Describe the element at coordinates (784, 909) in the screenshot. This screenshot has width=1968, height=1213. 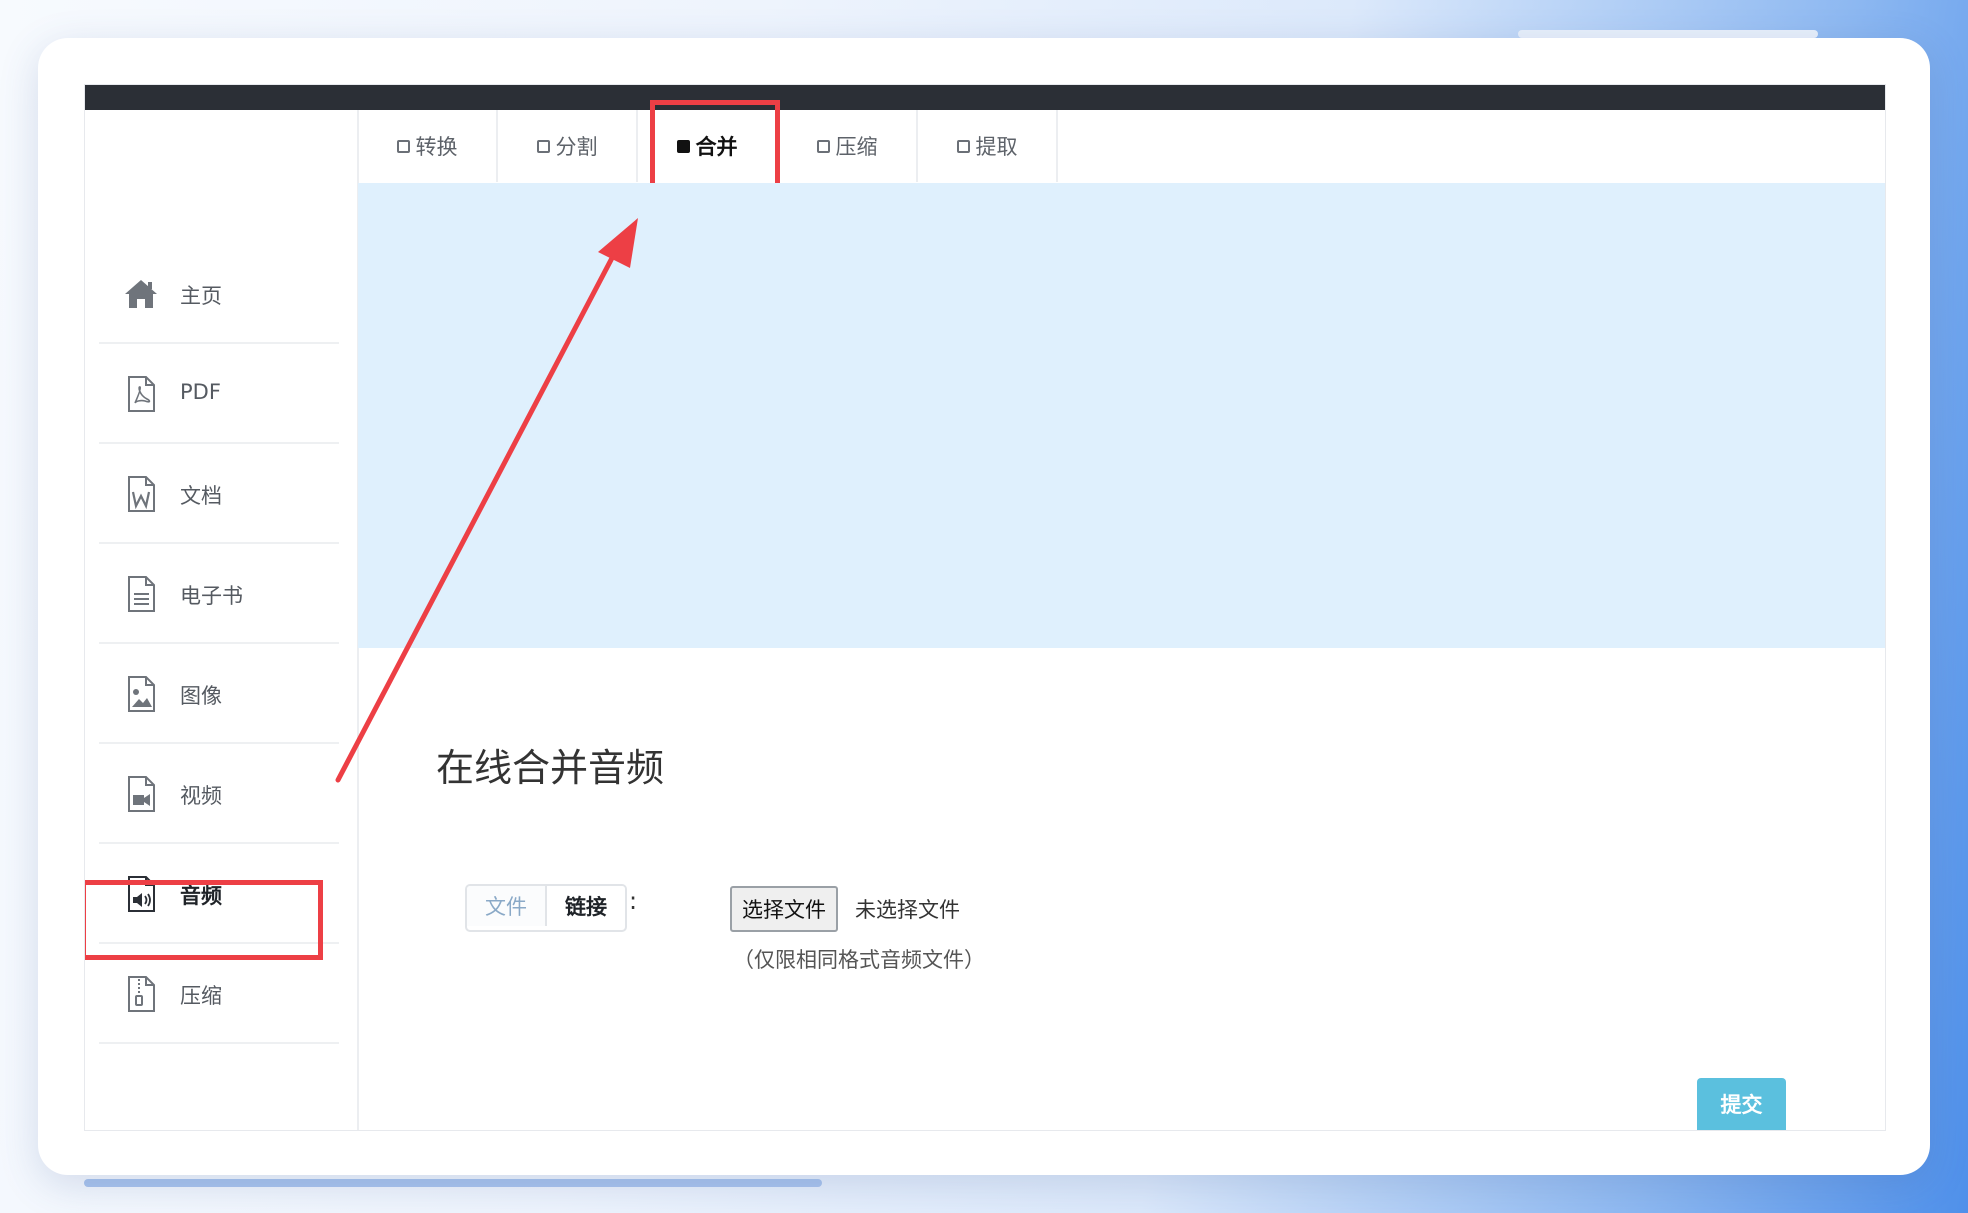
I see `choose-file-button: 选择文件` at that location.